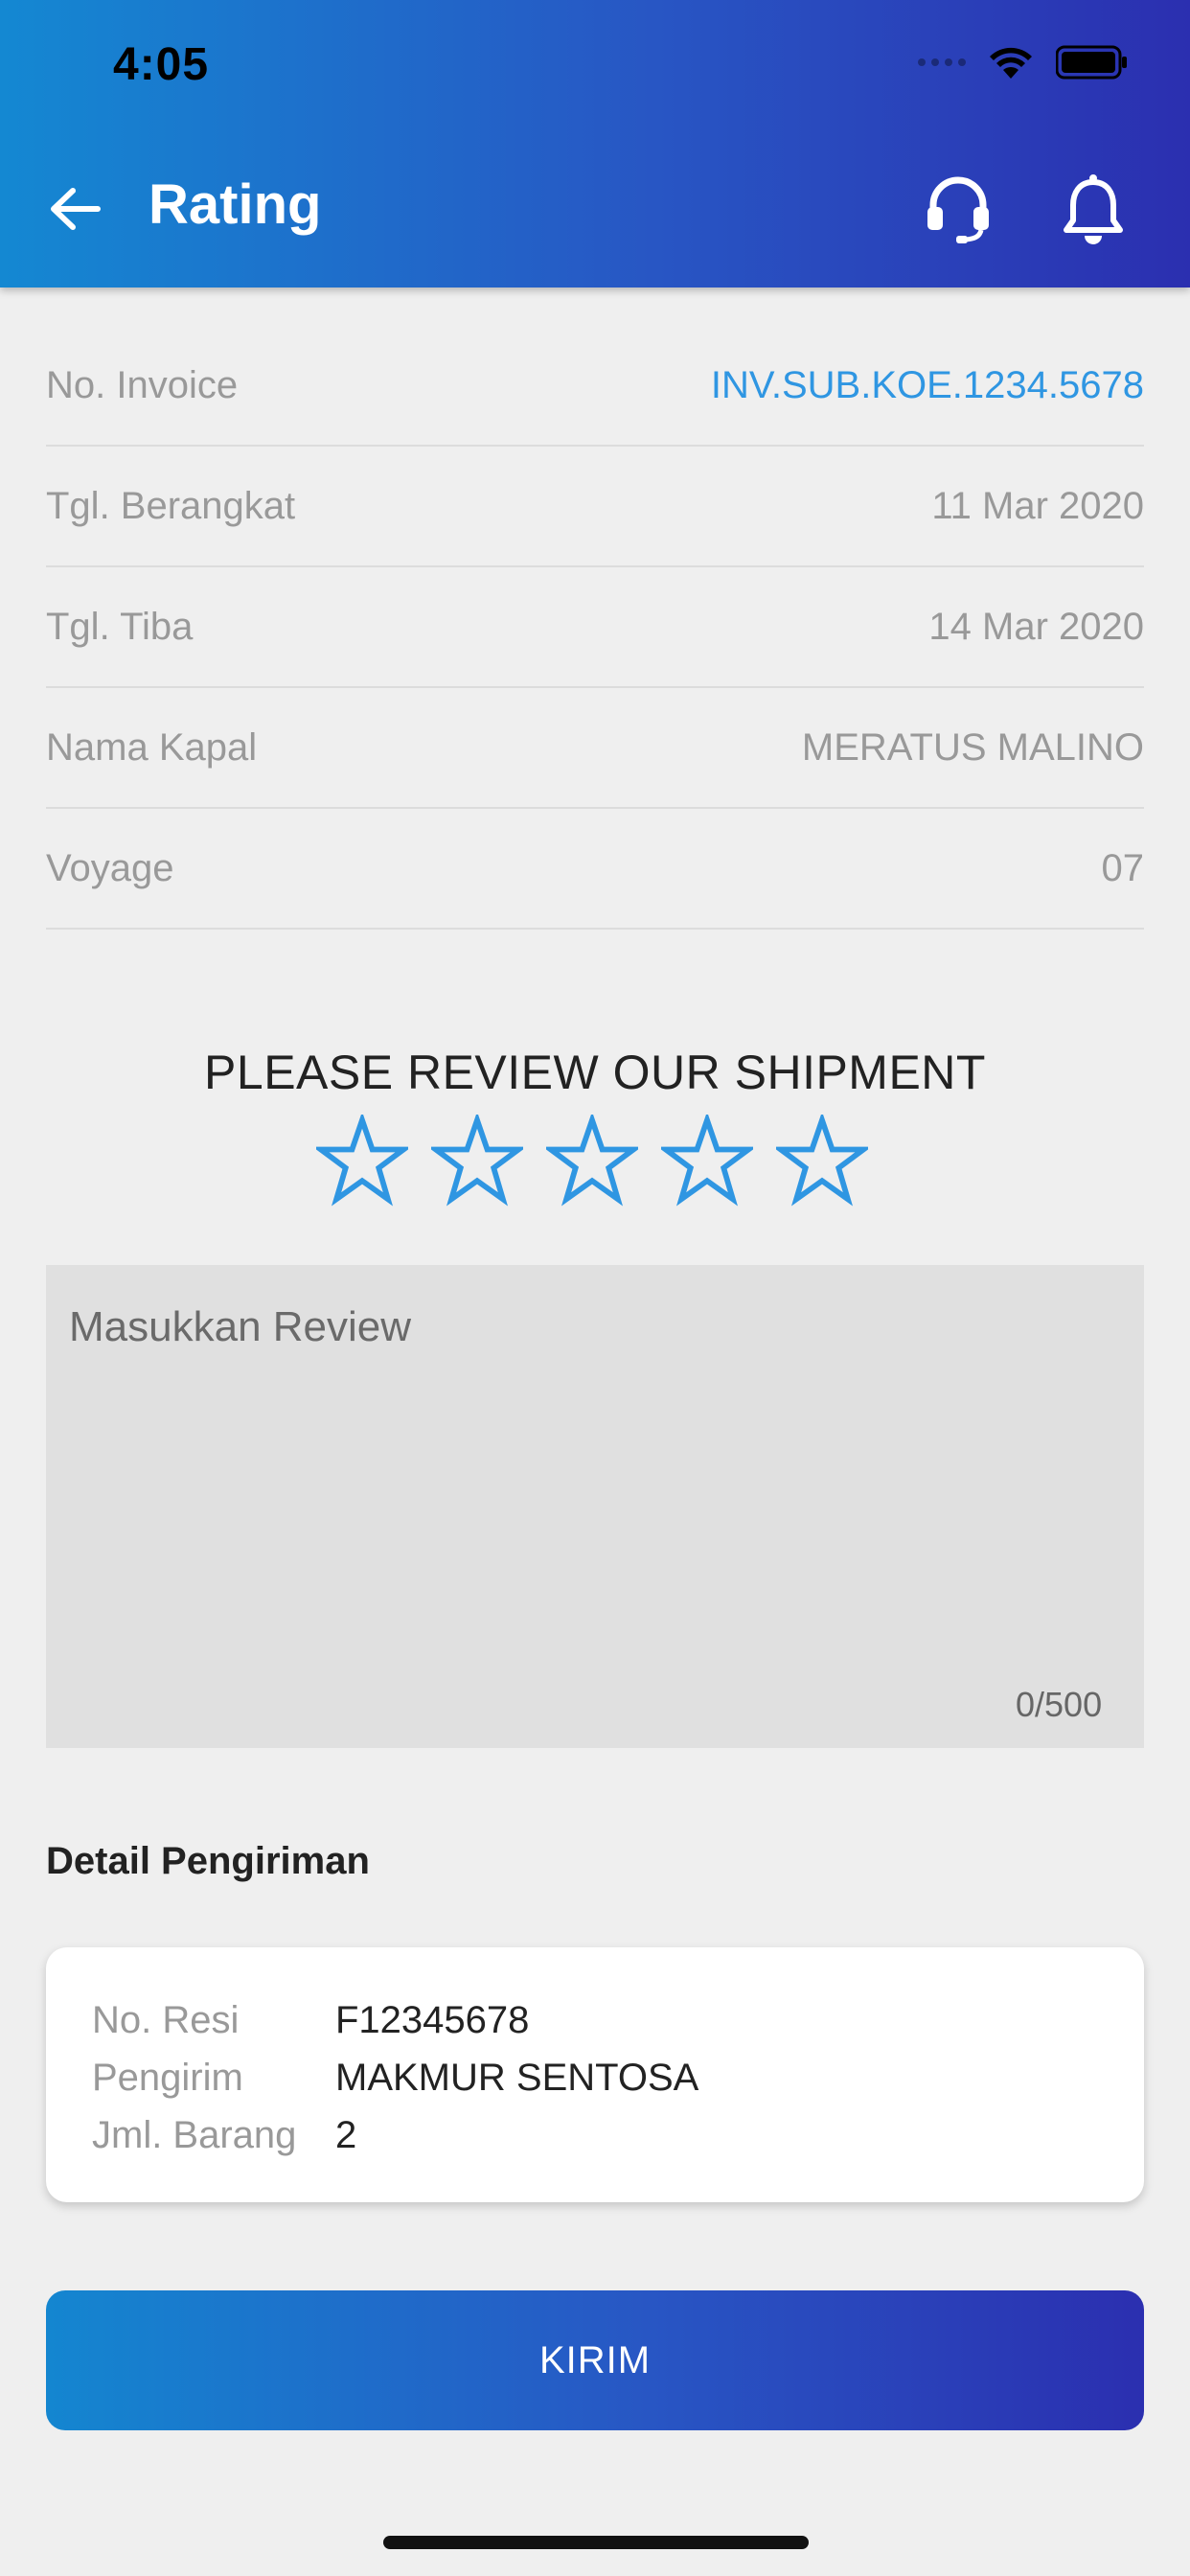  Describe the element at coordinates (595, 2135) in the screenshot. I see `detail-row-item-count: Jml. Barang 2` at that location.